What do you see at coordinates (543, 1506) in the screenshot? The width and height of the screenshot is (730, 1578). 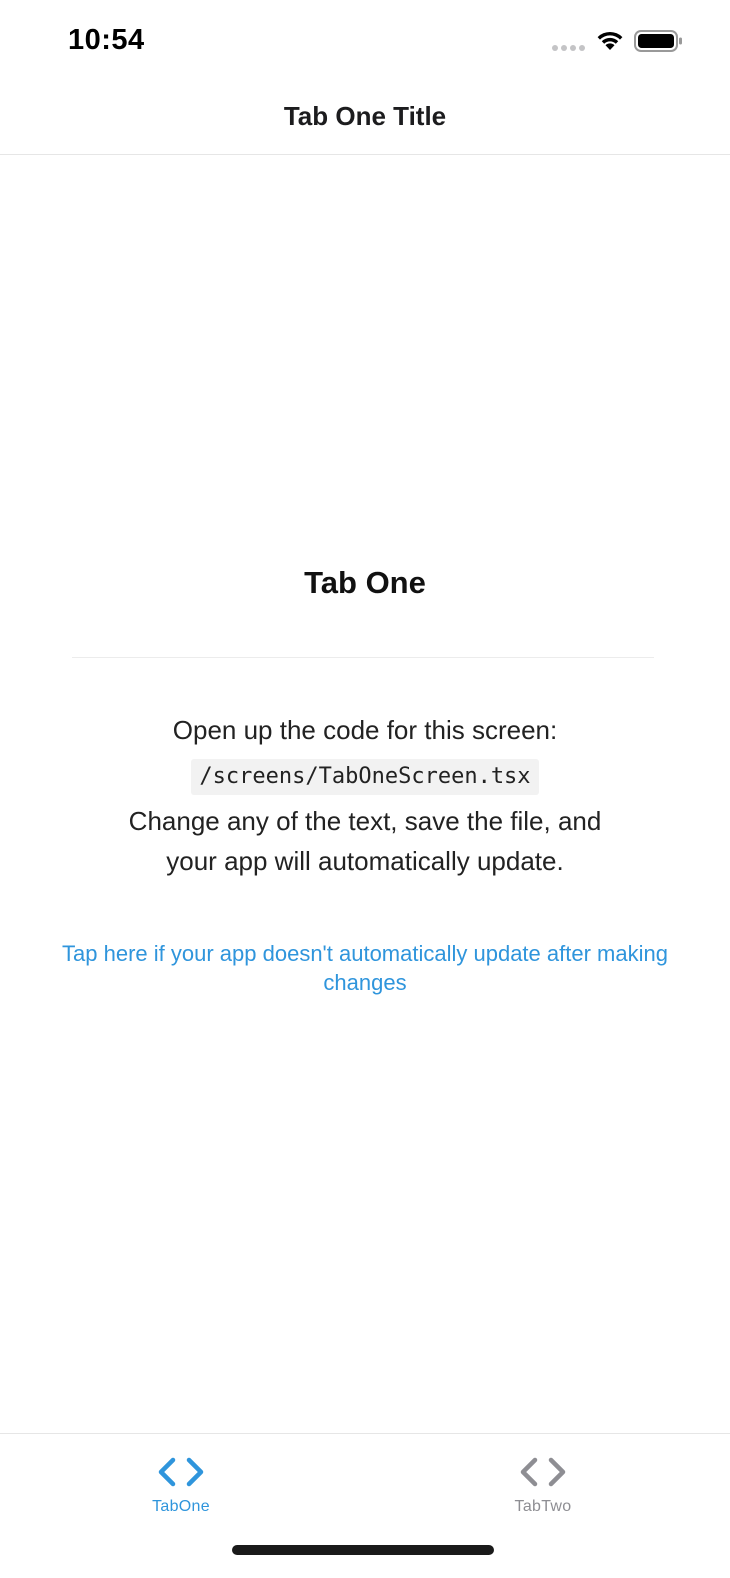 I see `tab-two-label: TabTwo` at bounding box center [543, 1506].